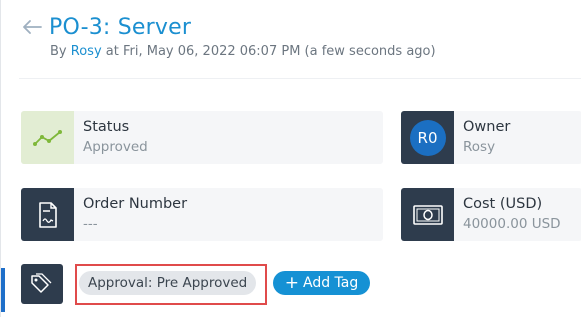 The width and height of the screenshot is (581, 317). I want to click on order-number-label: Order Number, so click(135, 204).